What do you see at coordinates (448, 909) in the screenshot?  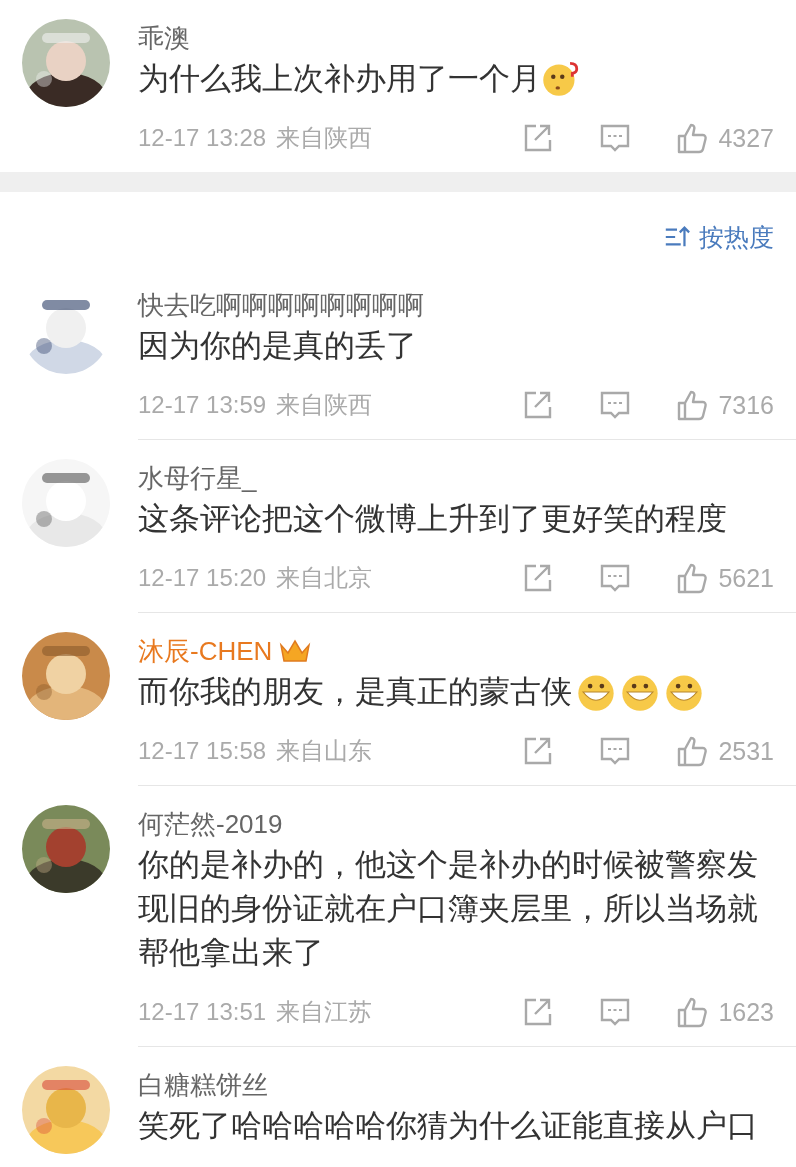 I see `comment-text: 你的是补办的，他这个是补办的时候被警察发现旧的身份证就在户口簿夹层里，所以当场就帮他拿出来了` at bounding box center [448, 909].